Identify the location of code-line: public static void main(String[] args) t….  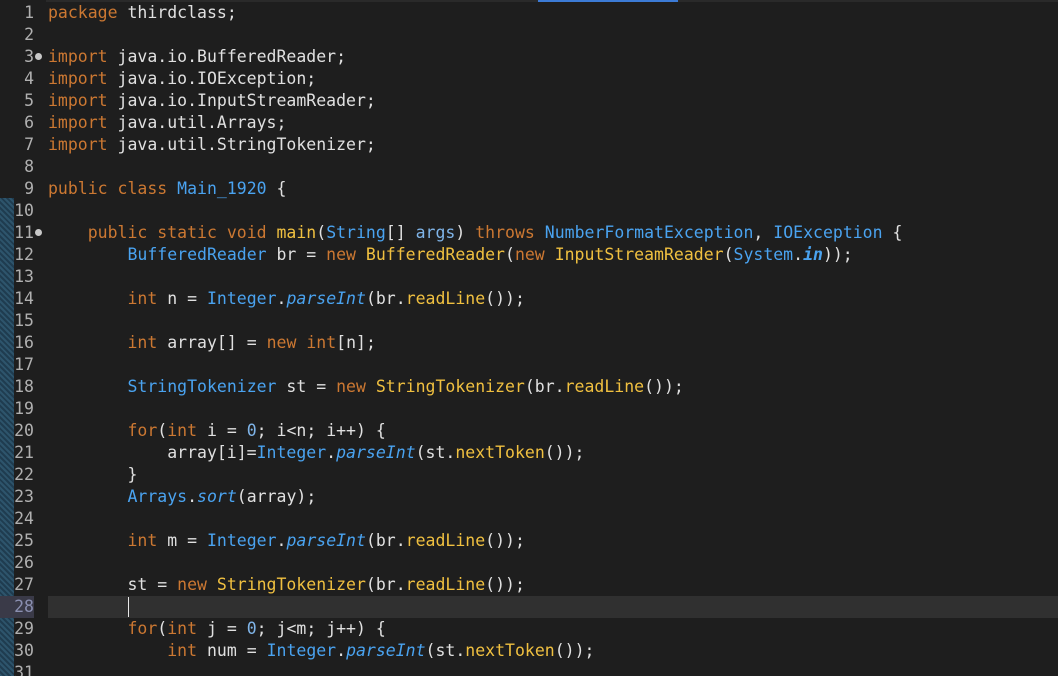
(475, 233).